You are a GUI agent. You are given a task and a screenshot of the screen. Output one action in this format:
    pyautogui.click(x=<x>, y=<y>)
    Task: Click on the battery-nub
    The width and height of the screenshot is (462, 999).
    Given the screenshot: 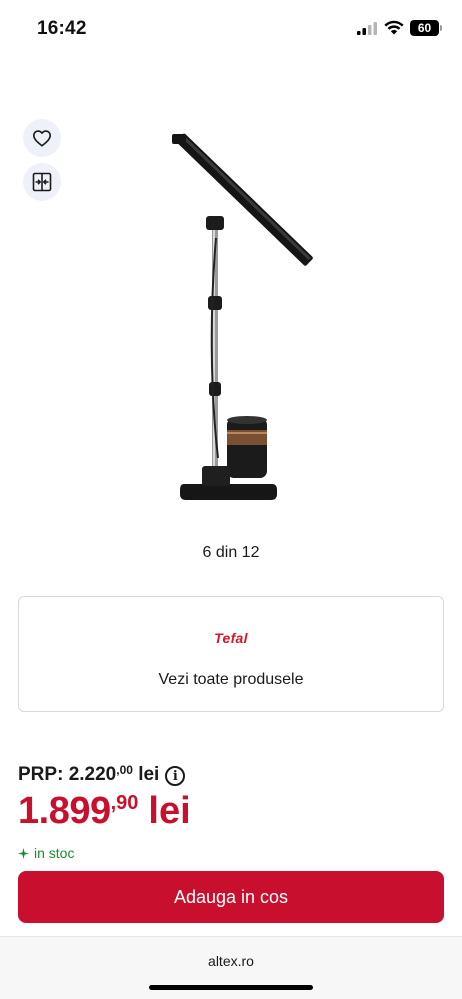 What is the action you would take?
    pyautogui.click(x=441, y=28)
    